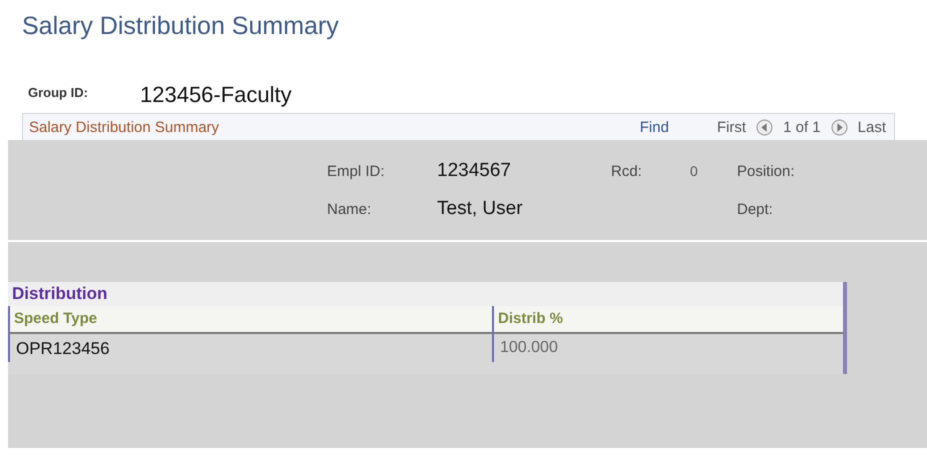 This screenshot has width=927, height=476. I want to click on section-title: Salary Distribution Summary, so click(124, 127).